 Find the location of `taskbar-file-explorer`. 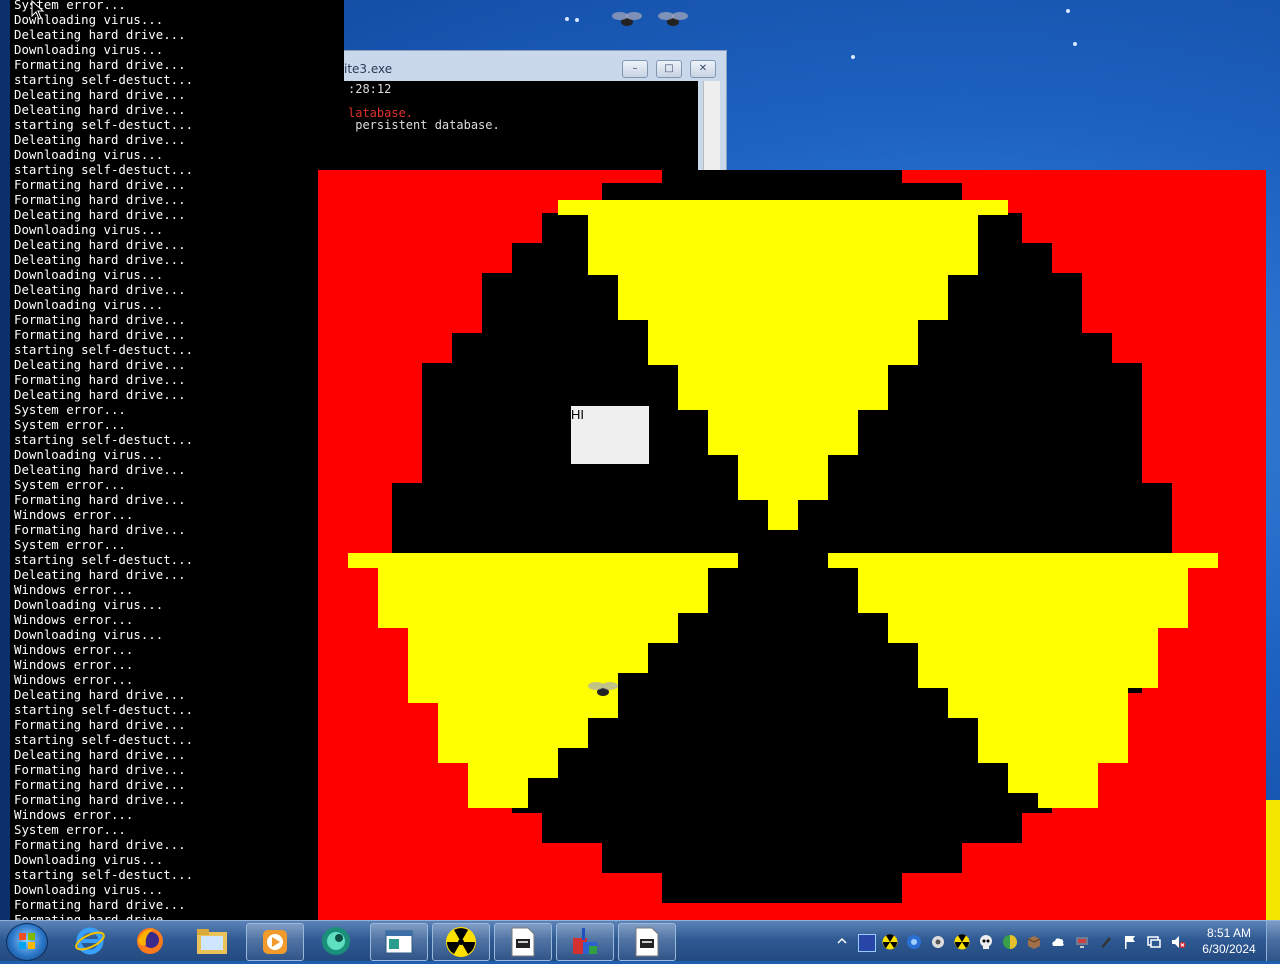

taskbar-file-explorer is located at coordinates (212, 941).